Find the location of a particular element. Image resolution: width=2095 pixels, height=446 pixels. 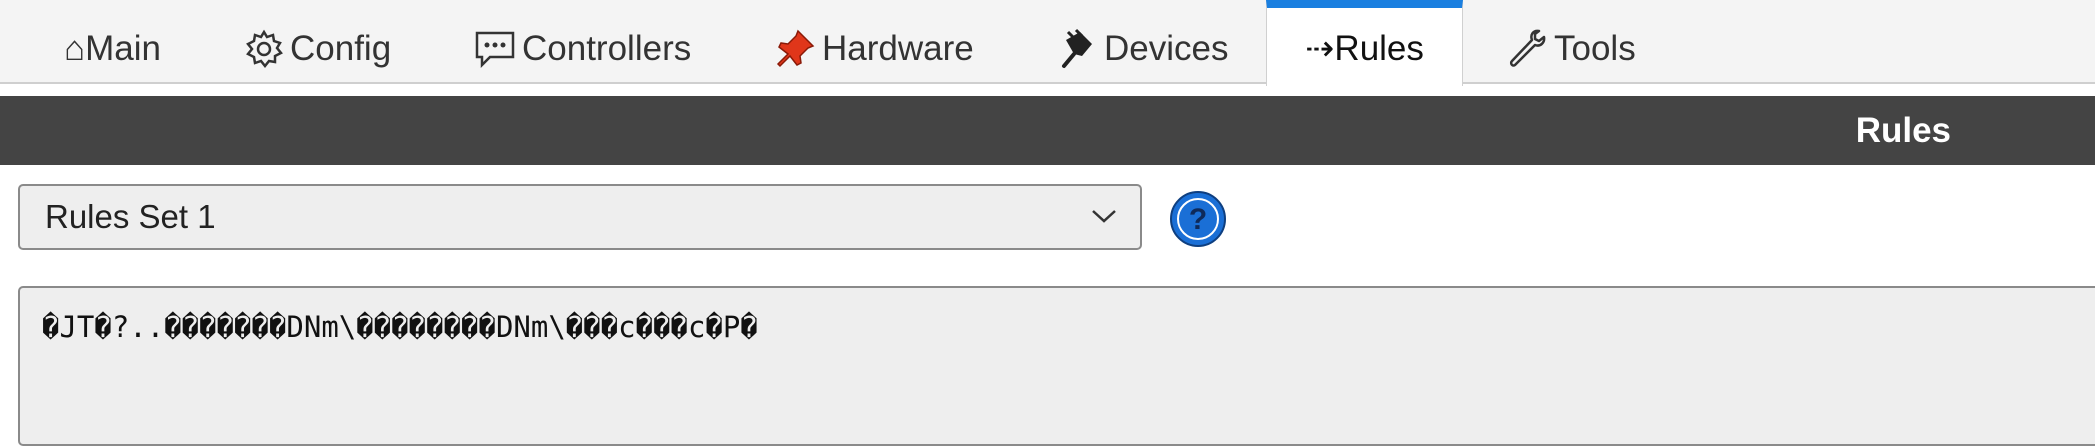

tab-main: ⌂Main is located at coordinates (112, 42).